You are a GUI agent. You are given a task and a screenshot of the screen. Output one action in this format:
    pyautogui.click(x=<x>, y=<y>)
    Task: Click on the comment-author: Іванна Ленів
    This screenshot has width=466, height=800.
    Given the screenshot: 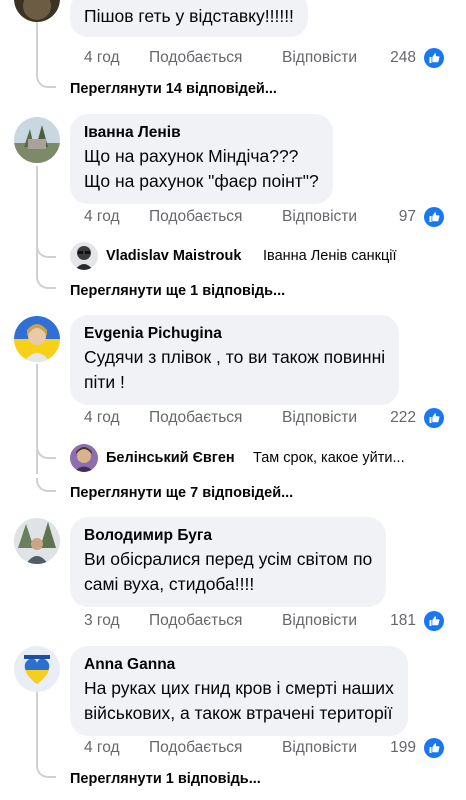 What is the action you would take?
    pyautogui.click(x=201, y=133)
    